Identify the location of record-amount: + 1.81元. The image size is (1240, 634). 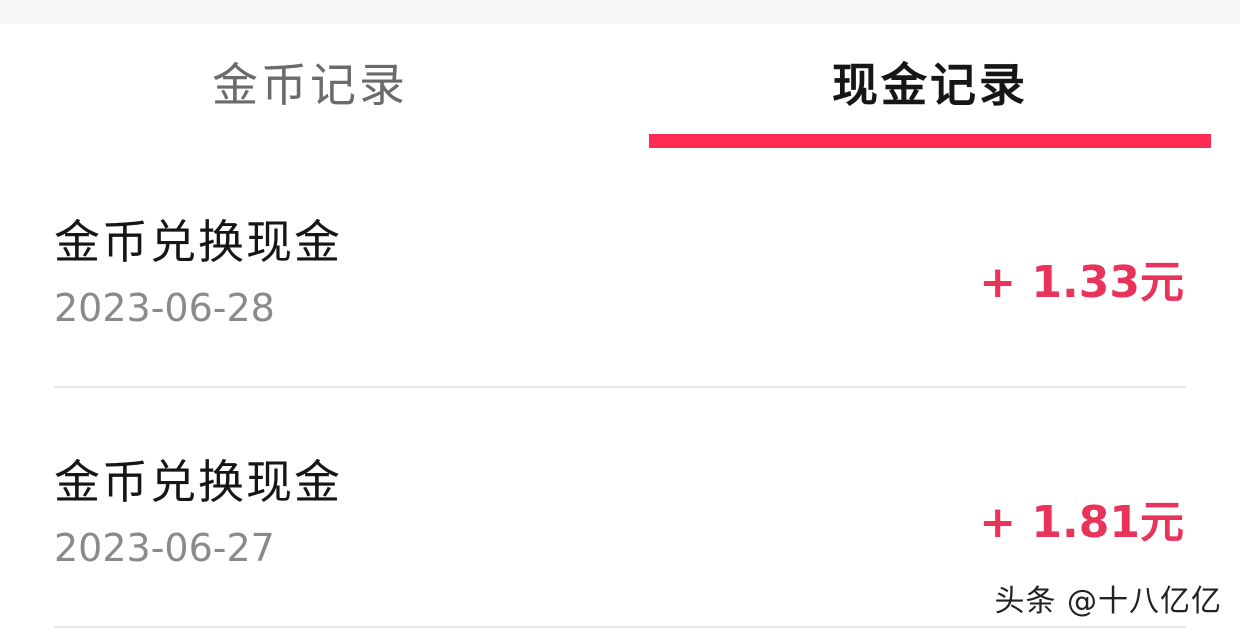
(1081, 522).